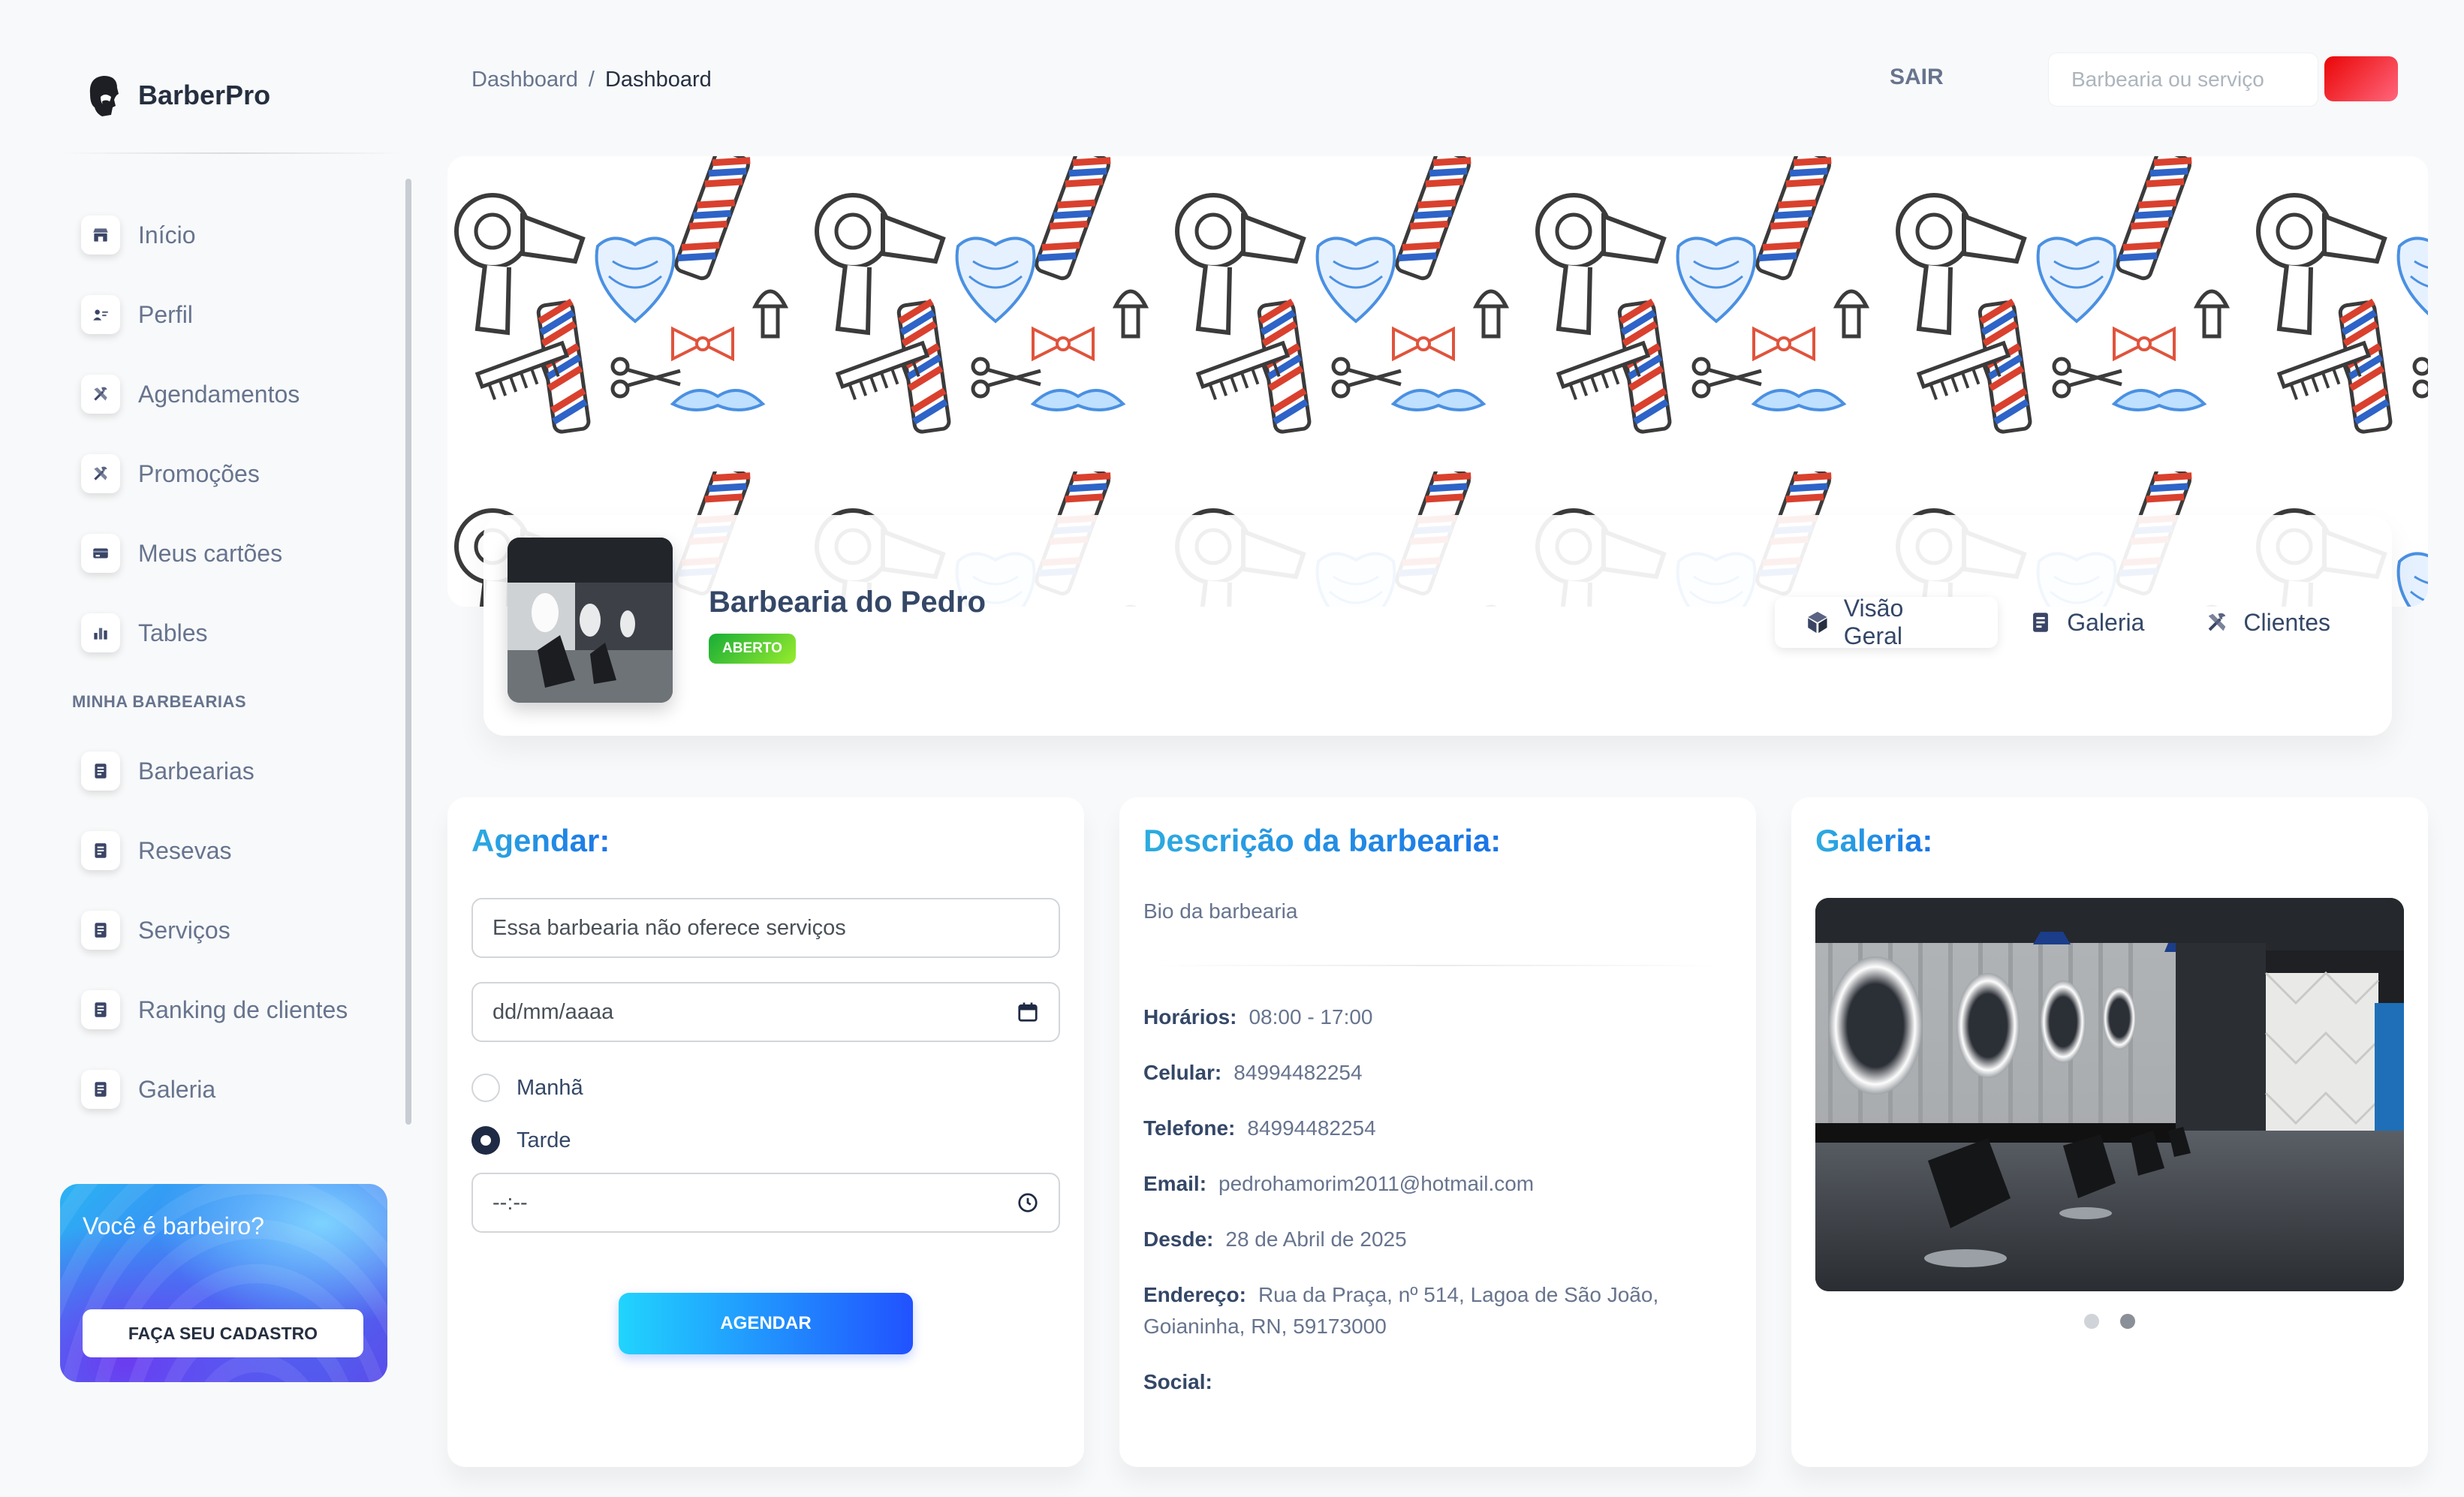  What do you see at coordinates (223, 1283) in the screenshot?
I see `barber-signup-card: Você é barbeiro? FAÇA SEU CADASTRO` at bounding box center [223, 1283].